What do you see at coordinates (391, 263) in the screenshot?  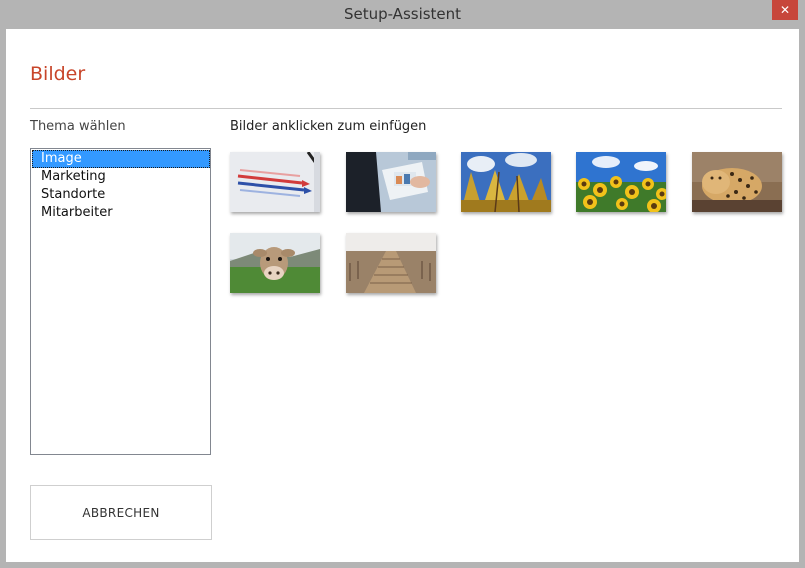 I see `wooden-boardwalk-image` at bounding box center [391, 263].